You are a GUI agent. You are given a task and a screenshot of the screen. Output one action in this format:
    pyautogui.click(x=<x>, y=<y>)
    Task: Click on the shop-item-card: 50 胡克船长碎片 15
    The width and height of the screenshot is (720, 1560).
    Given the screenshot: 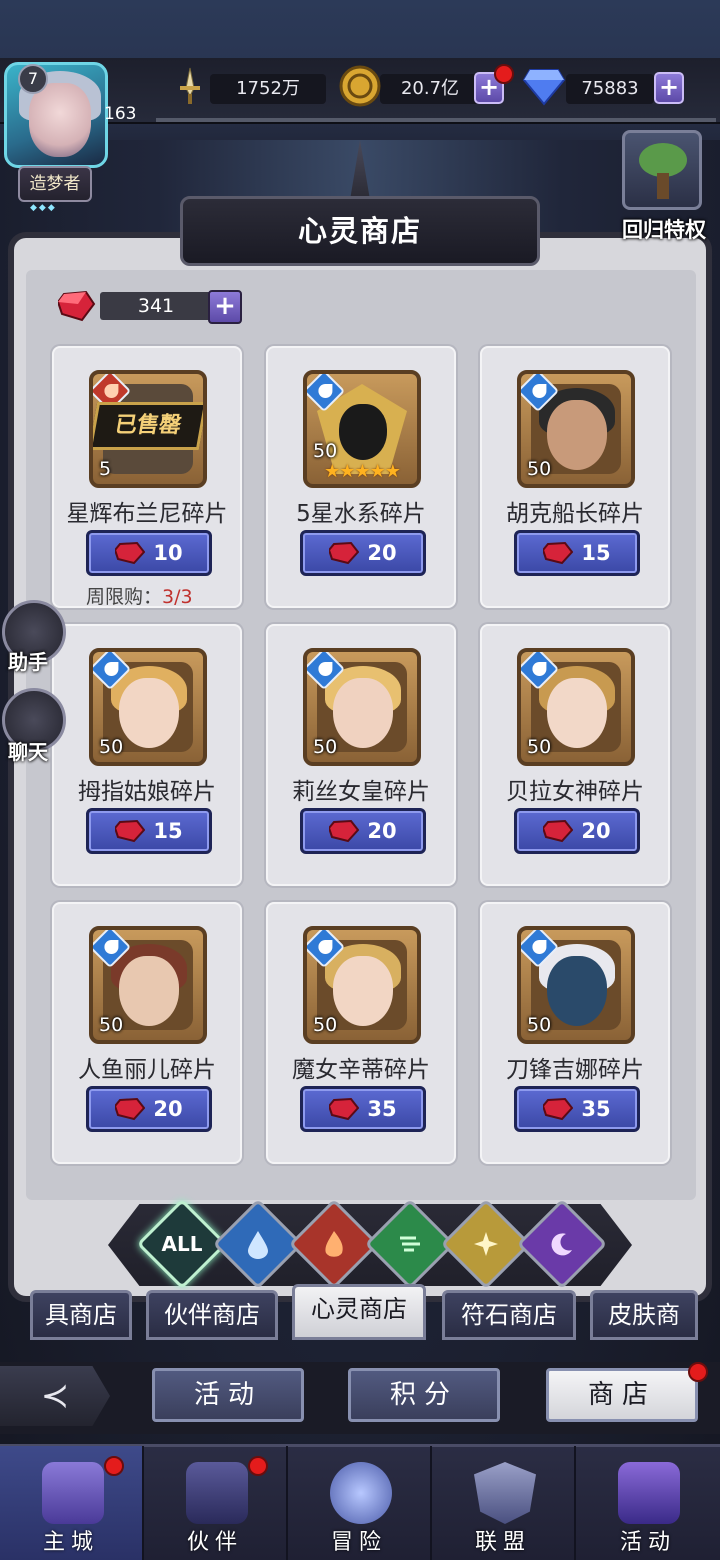 What is the action you would take?
    pyautogui.click(x=575, y=477)
    